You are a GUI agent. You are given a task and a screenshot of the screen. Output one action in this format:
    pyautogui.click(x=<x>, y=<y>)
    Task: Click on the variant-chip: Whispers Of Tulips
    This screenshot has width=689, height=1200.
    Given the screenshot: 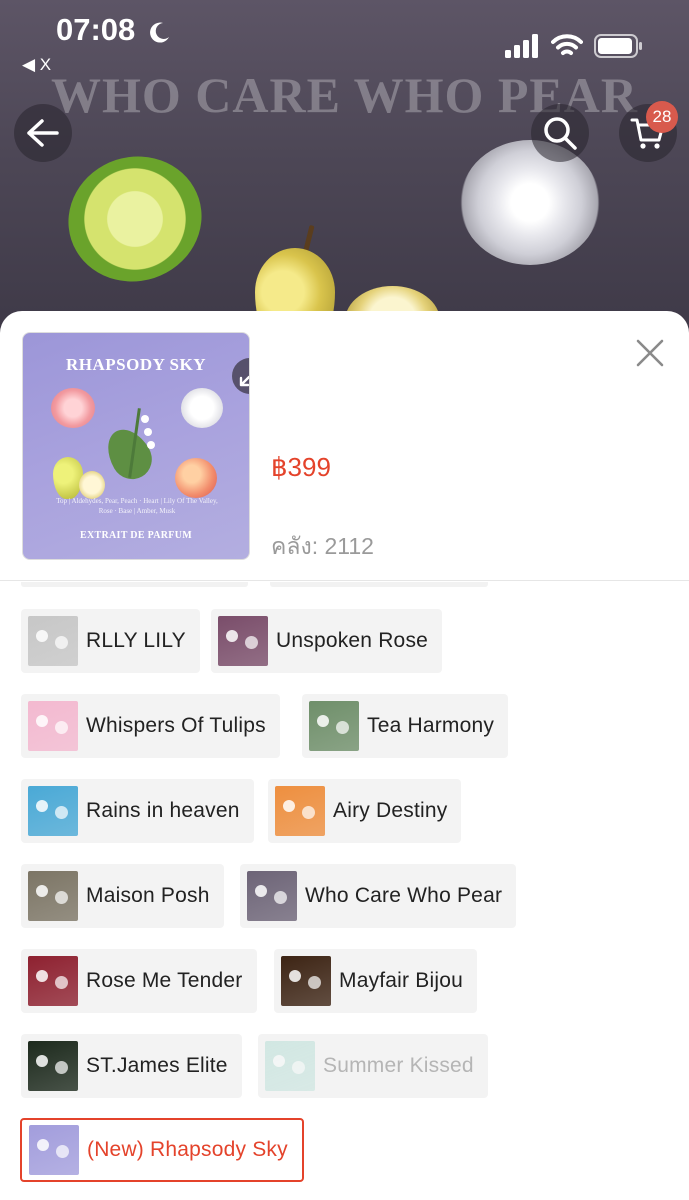 What is the action you would take?
    pyautogui.click(x=150, y=726)
    